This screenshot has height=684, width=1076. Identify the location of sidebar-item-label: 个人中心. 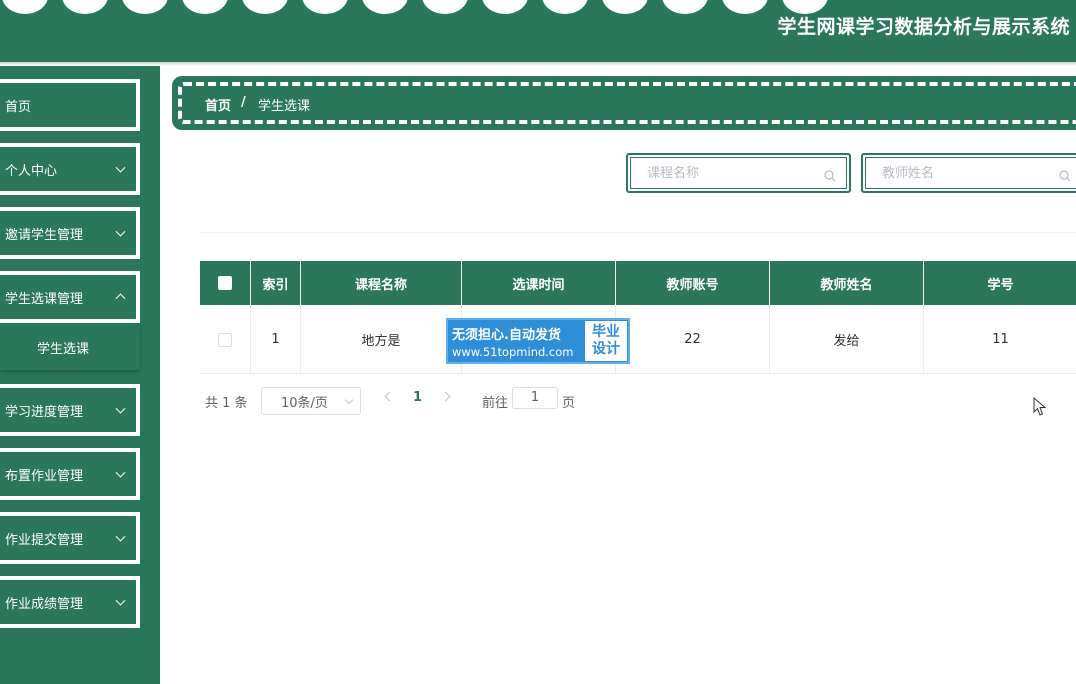
(31, 171).